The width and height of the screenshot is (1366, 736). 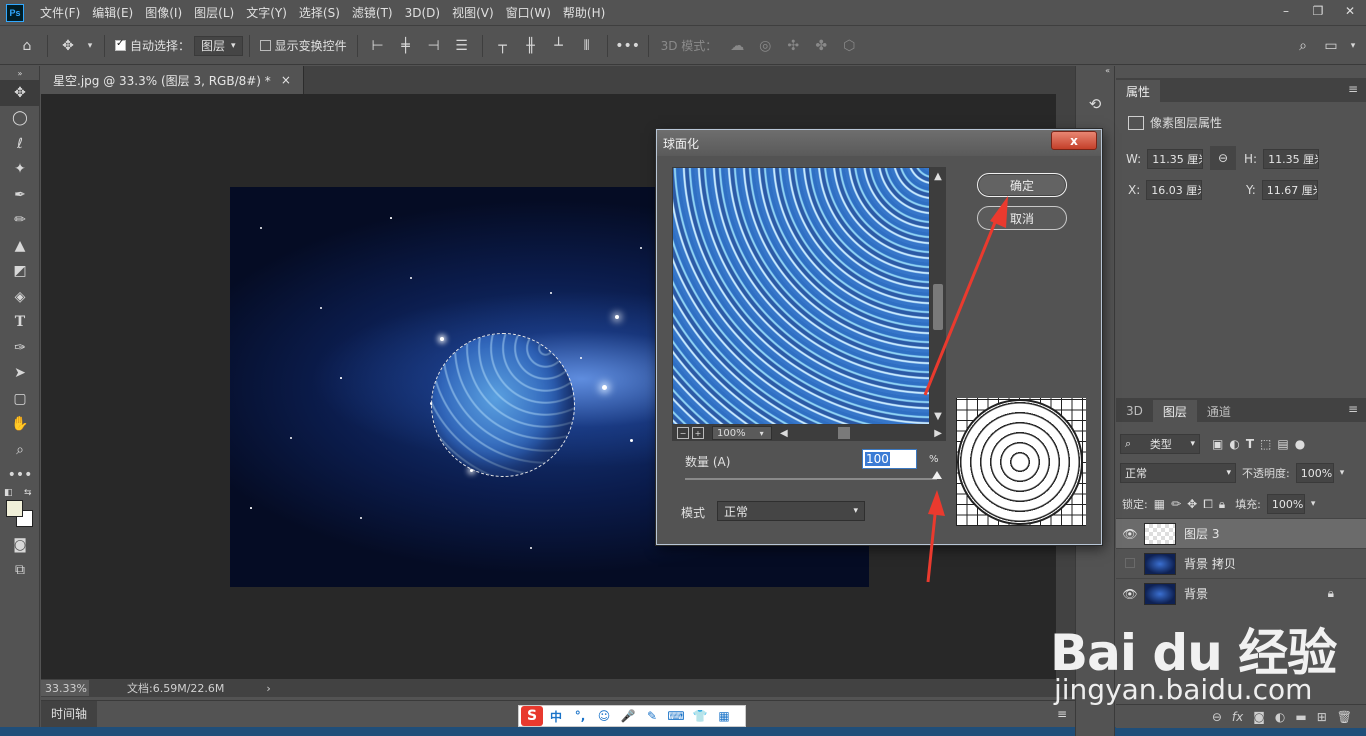 I want to click on arrow-to-ok-button, so click(x=965, y=296).